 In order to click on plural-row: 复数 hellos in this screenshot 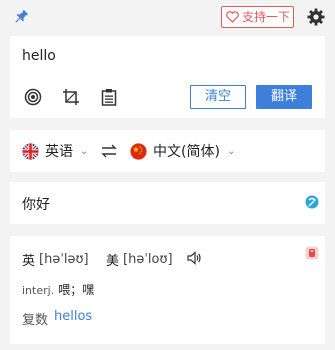, I will do `click(57, 318)`.